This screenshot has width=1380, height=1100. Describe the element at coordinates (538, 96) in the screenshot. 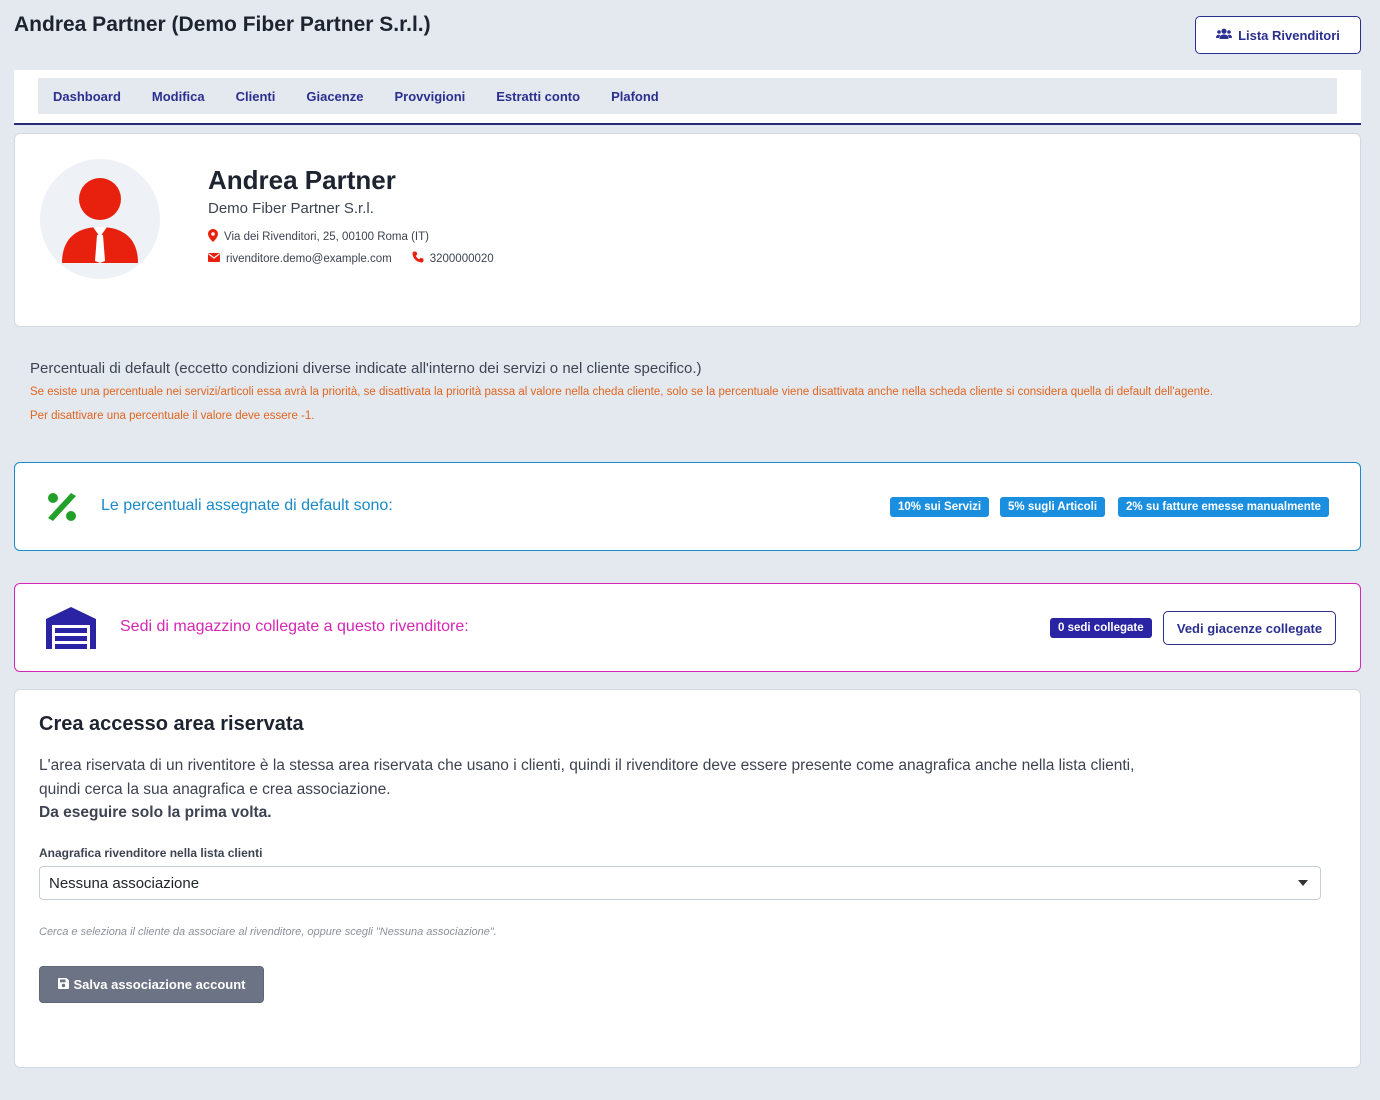

I see `tab-estratti-conto: Estratti conto` at that location.